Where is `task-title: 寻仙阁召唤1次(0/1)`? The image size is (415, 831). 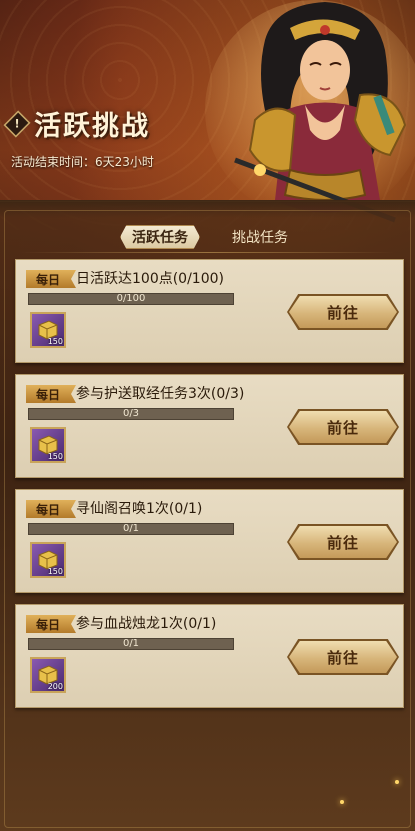 task-title: 寻仙阁召唤1次(0/1) is located at coordinates (139, 509).